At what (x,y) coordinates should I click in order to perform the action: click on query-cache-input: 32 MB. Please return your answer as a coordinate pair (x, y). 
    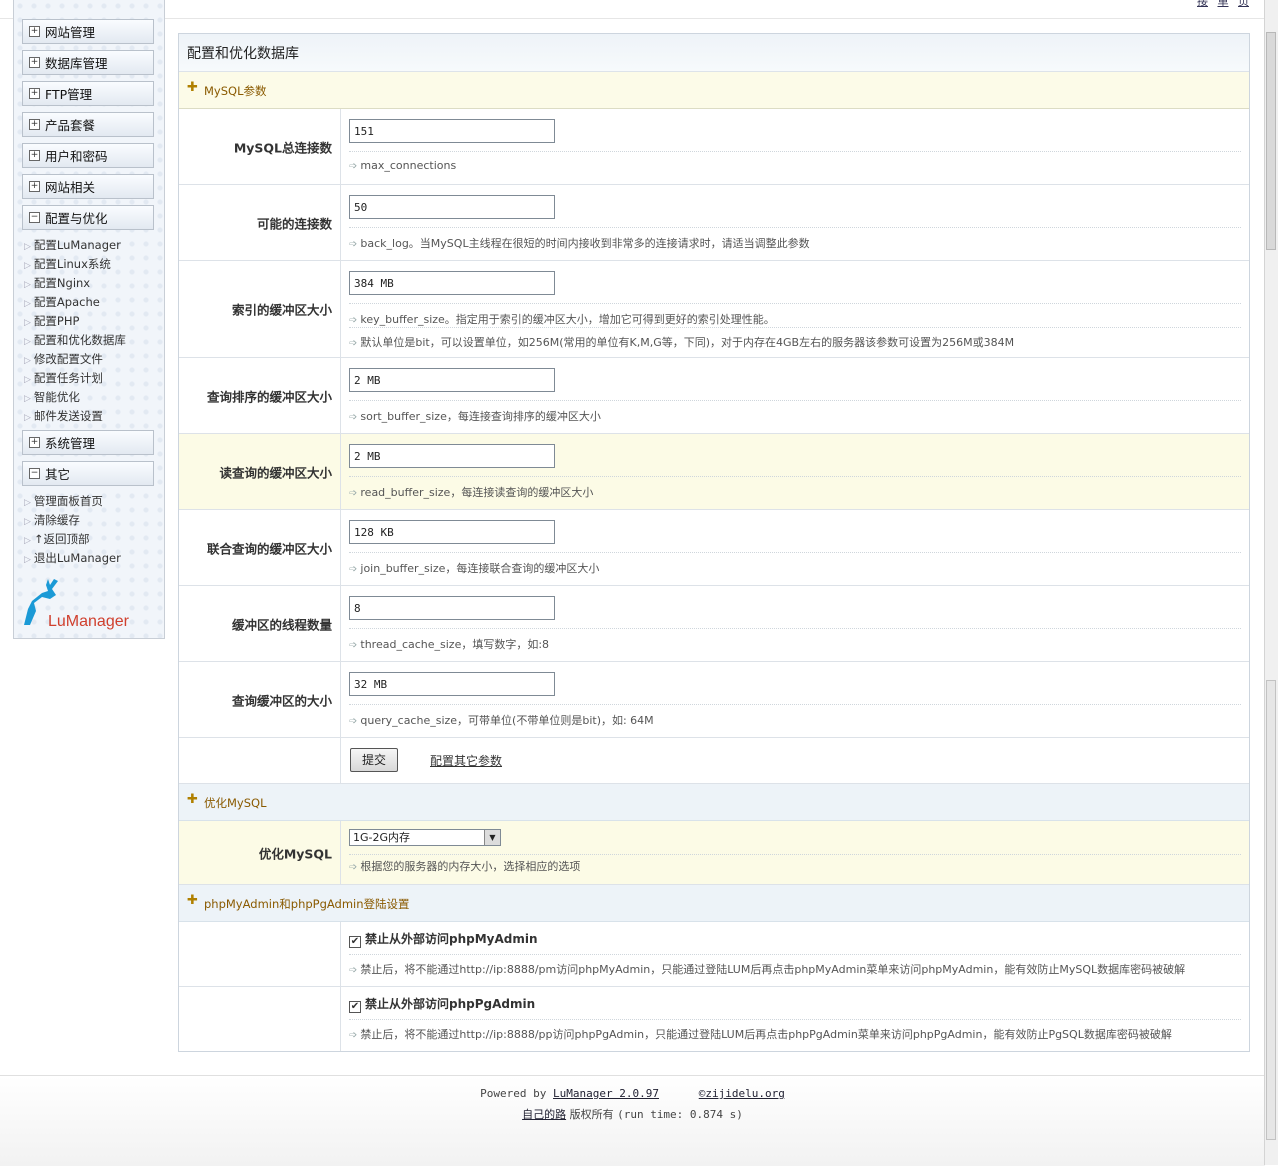
    Looking at the image, I should click on (452, 684).